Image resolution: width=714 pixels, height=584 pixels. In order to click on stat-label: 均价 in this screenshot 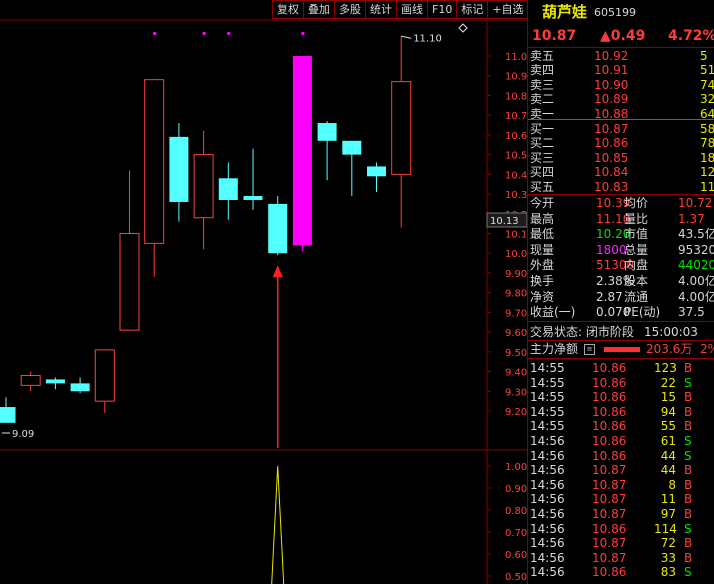, I will do `click(636, 203)`.